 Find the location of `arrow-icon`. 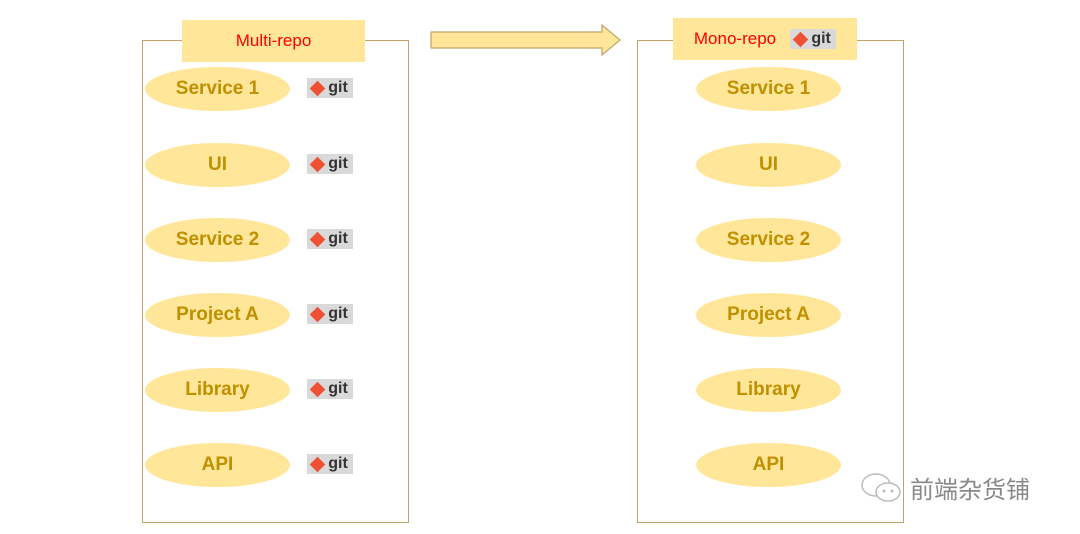

arrow-icon is located at coordinates (525, 40).